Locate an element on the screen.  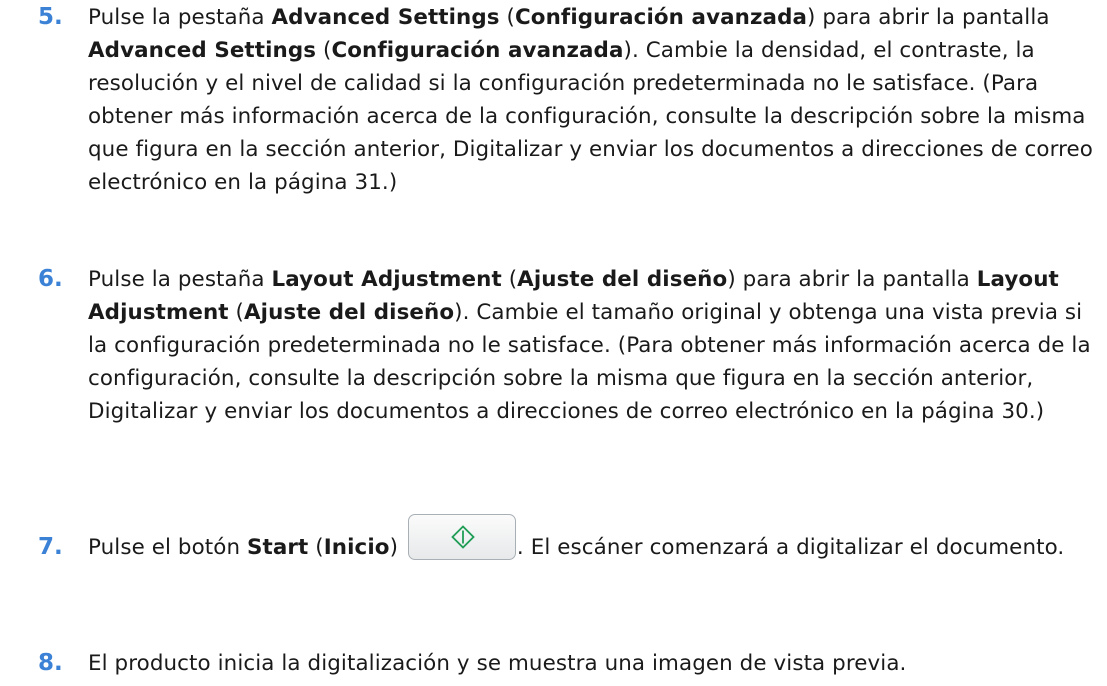
step-number: 7. is located at coordinates (50, 547).